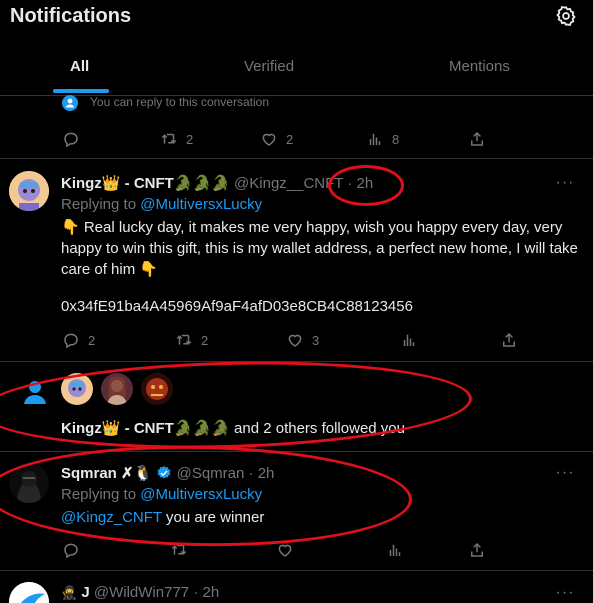 This screenshot has height=603, width=593. What do you see at coordinates (288, 183) in the screenshot?
I see `handle: @Kingz__CNFT` at bounding box center [288, 183].